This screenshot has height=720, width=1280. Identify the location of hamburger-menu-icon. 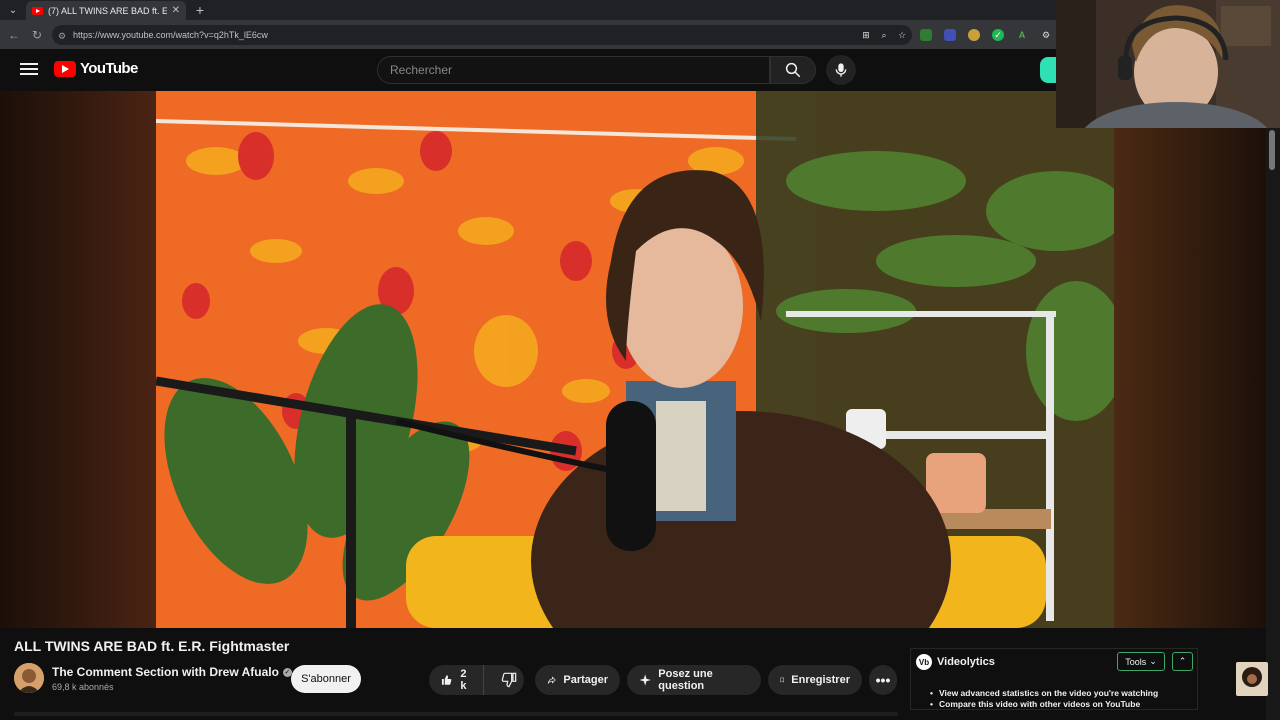
(29, 69).